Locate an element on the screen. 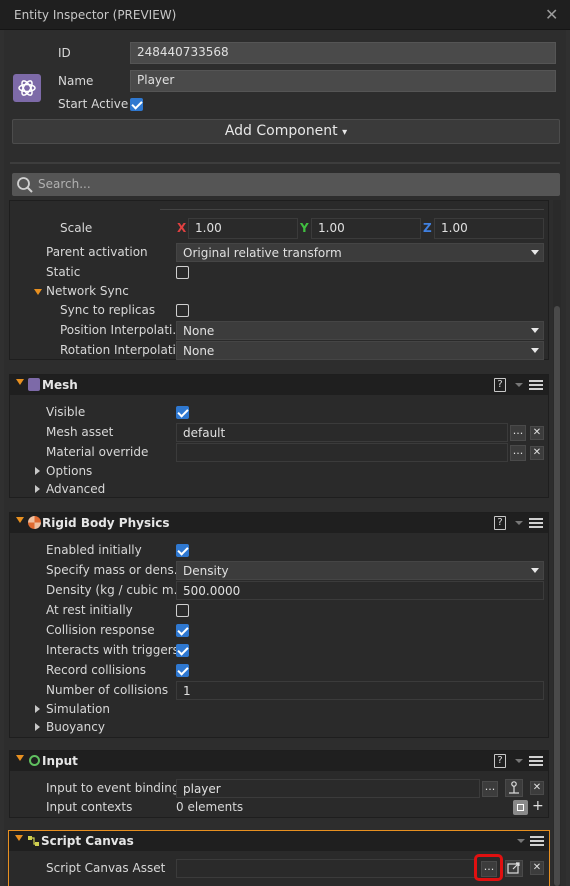 The image size is (570, 886). script-canvas-icon is located at coordinates (33, 841).